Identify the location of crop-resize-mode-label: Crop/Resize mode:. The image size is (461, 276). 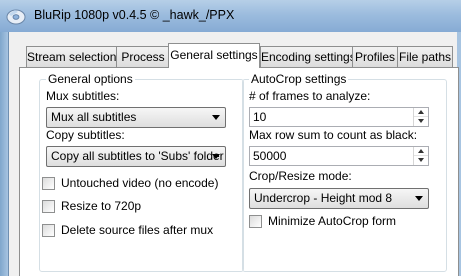
(300, 176).